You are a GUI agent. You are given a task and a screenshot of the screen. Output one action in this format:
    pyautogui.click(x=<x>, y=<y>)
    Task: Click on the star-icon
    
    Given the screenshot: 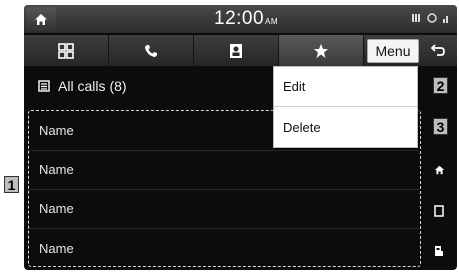 What is the action you would take?
    pyautogui.click(x=321, y=50)
    